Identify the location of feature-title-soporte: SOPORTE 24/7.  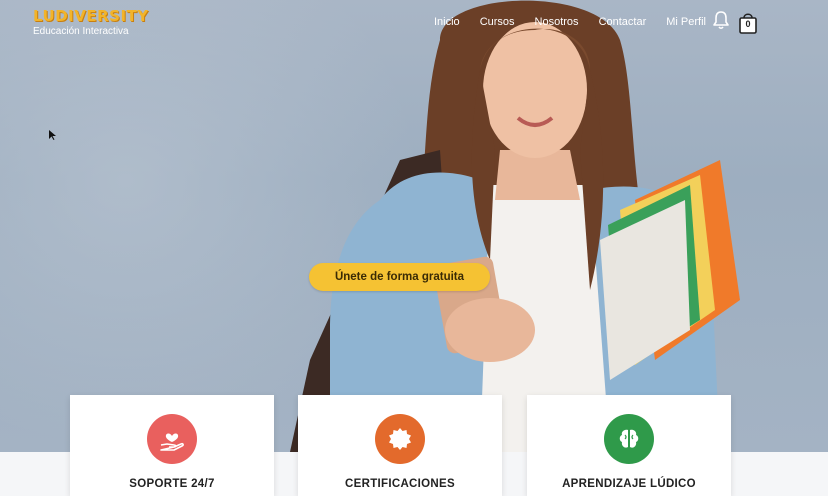
(172, 484).